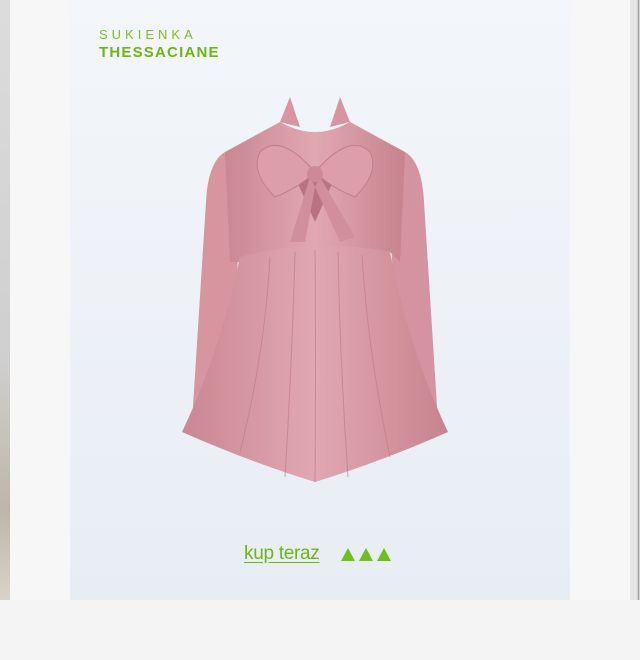 Image resolution: width=640 pixels, height=660 pixels. Describe the element at coordinates (159, 52) in the screenshot. I see `product-name: THESSACIANE` at that location.